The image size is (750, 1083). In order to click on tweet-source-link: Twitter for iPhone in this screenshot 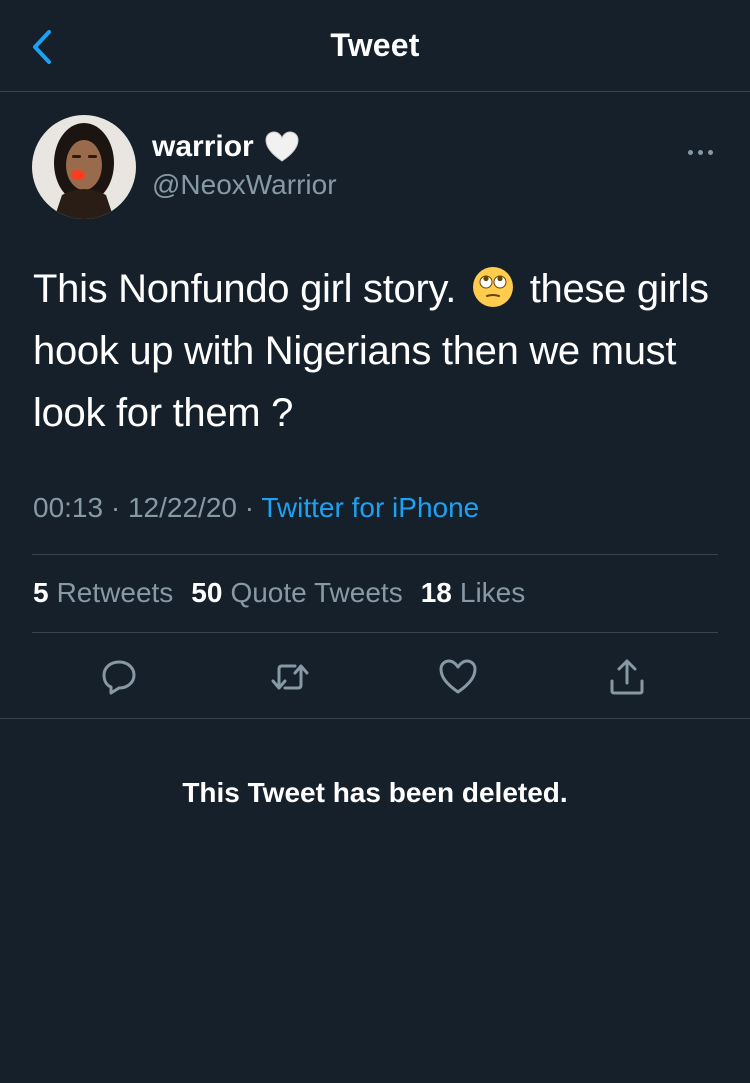, I will do `click(370, 507)`.